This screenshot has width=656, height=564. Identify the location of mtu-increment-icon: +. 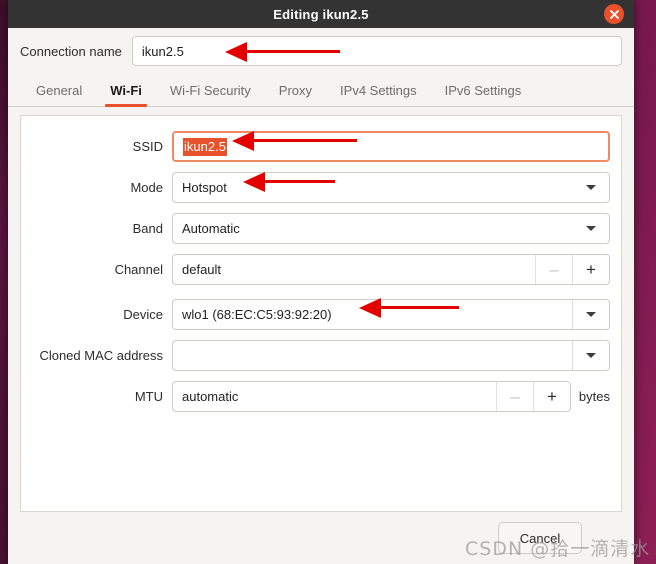
(551, 396).